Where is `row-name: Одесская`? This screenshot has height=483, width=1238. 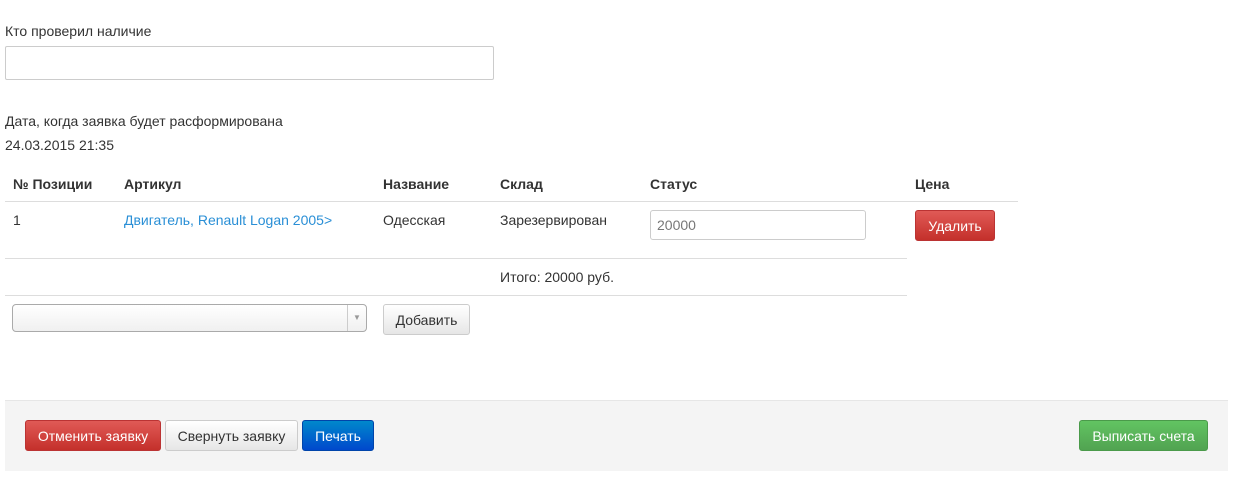
row-name: Одесская is located at coordinates (414, 220).